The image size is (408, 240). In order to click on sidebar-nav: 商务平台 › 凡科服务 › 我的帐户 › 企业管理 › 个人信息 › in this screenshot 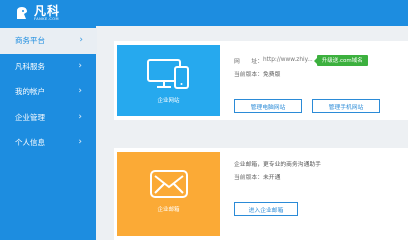, I will do `click(48, 92)`.